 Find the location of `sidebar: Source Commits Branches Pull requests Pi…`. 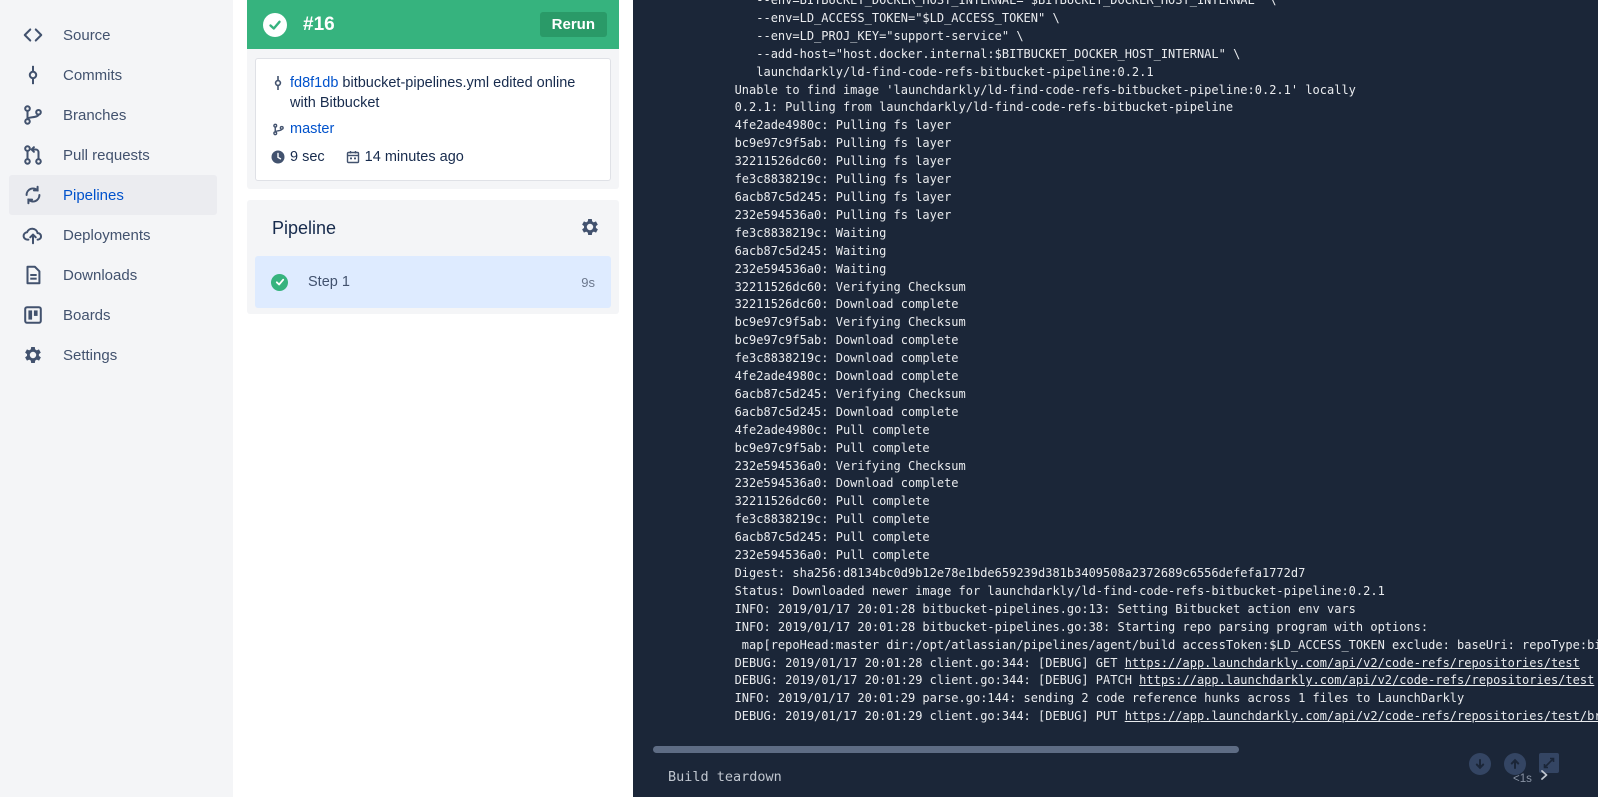

sidebar: Source Commits Branches Pull requests Pi… is located at coordinates (116, 398).